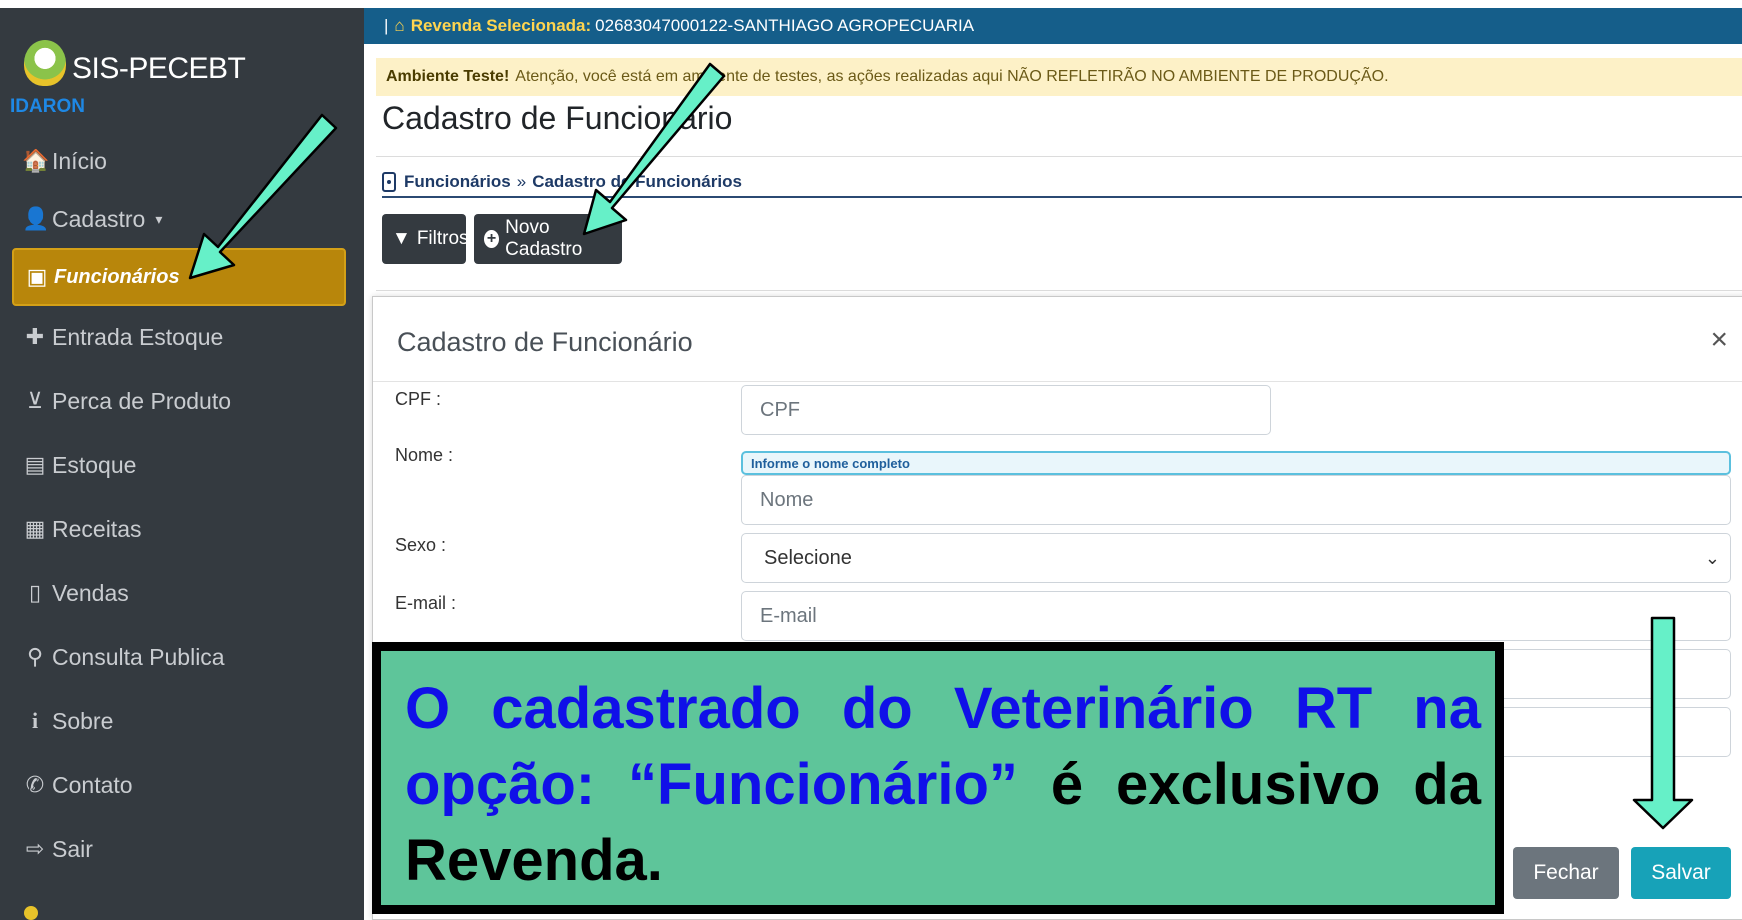 This screenshot has height=920, width=1742. I want to click on email-label: E-mail :, so click(426, 603).